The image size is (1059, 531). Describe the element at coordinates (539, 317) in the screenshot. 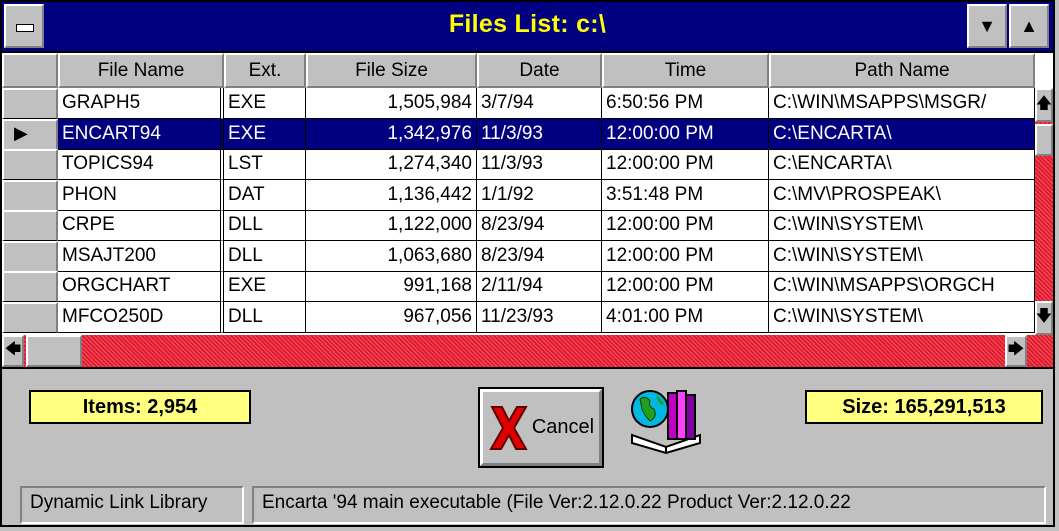

I see `table-cell: 11/23/93` at that location.